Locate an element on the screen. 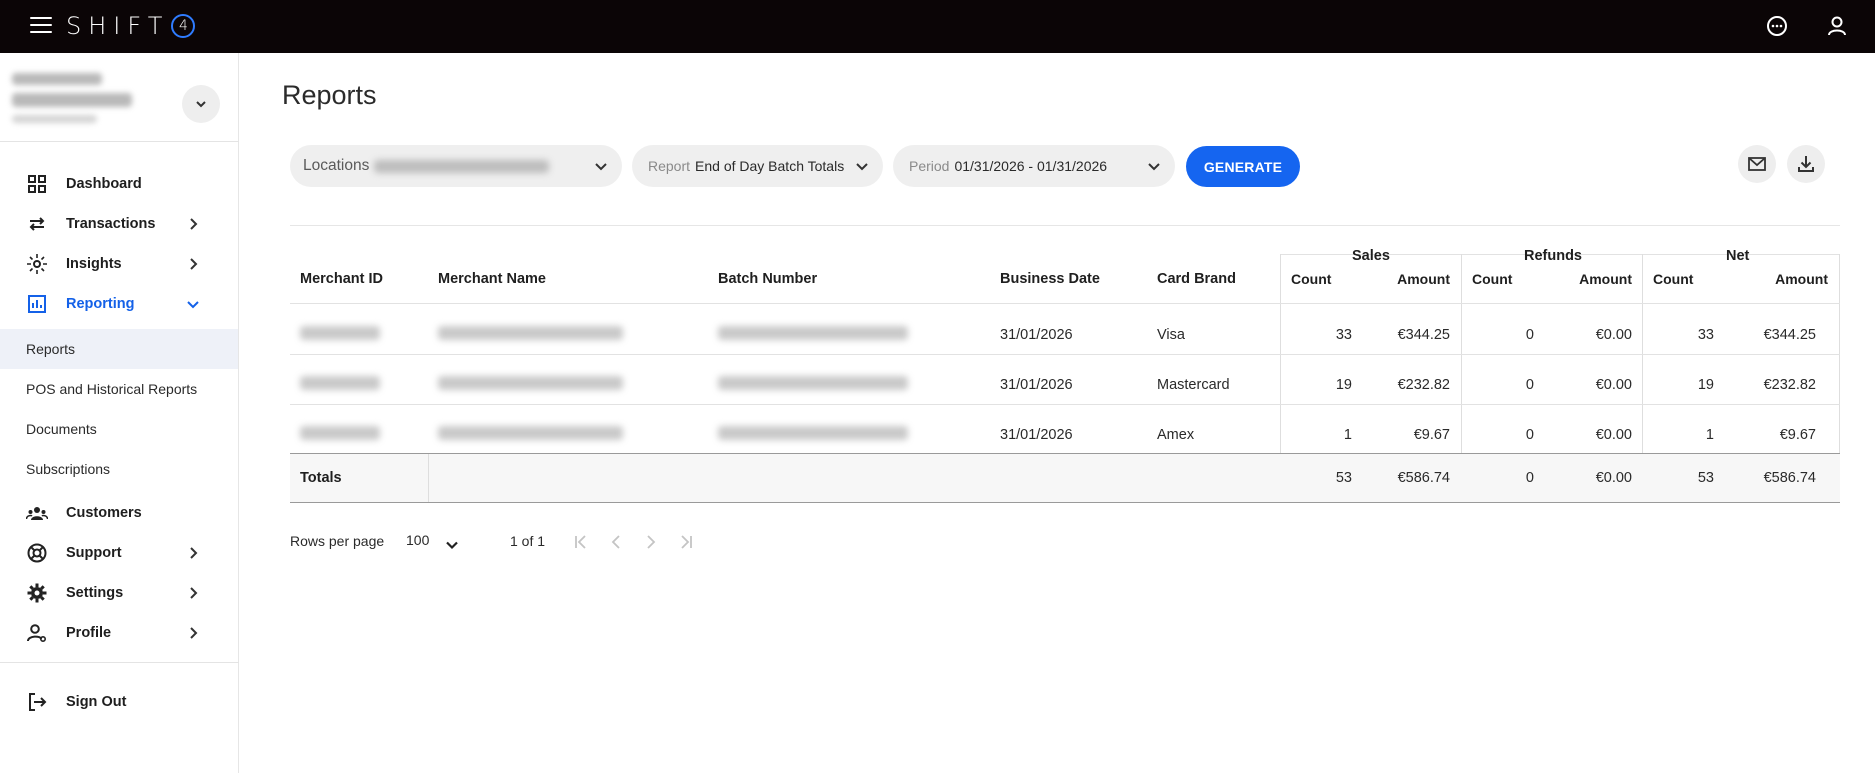 This screenshot has height=773, width=1875. sidebar-subitem-pos-historical-reports: POS and Historical Reports is located at coordinates (119, 389).